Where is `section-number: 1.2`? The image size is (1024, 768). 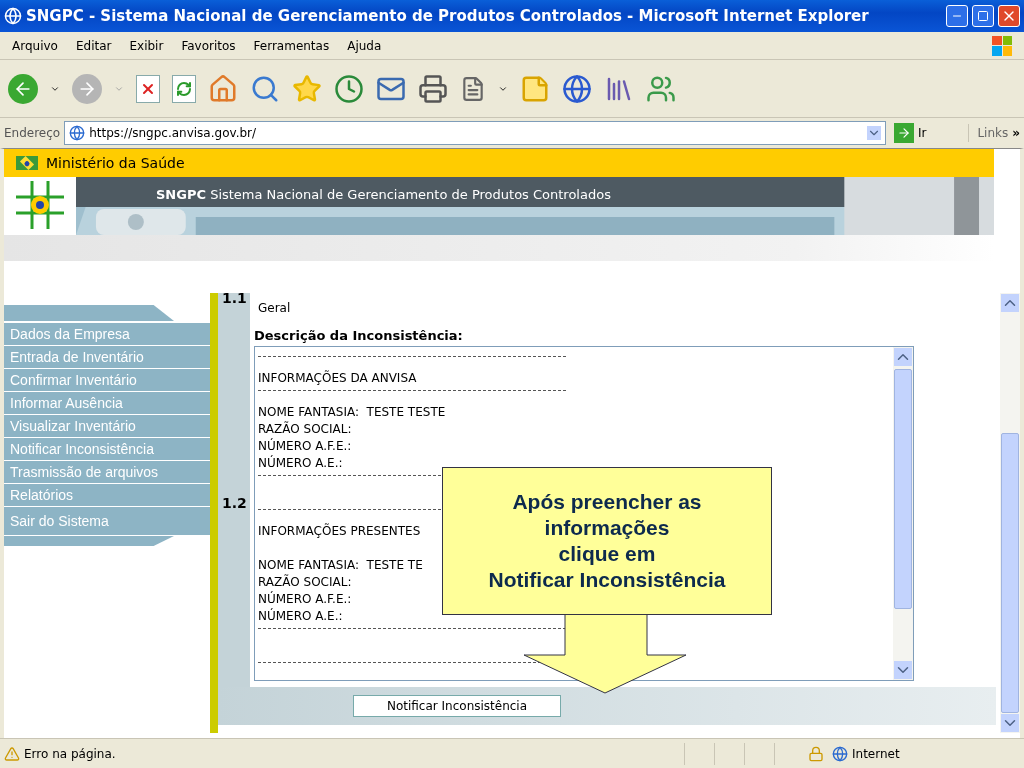
section-number: 1.2 is located at coordinates (234, 503).